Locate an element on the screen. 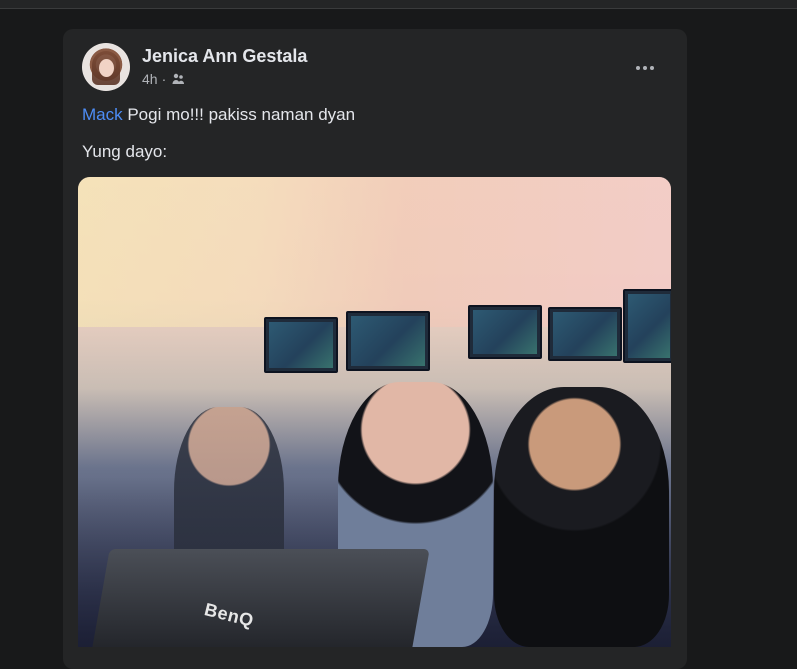 This screenshot has height=669, width=797. author-avatar is located at coordinates (106, 67).